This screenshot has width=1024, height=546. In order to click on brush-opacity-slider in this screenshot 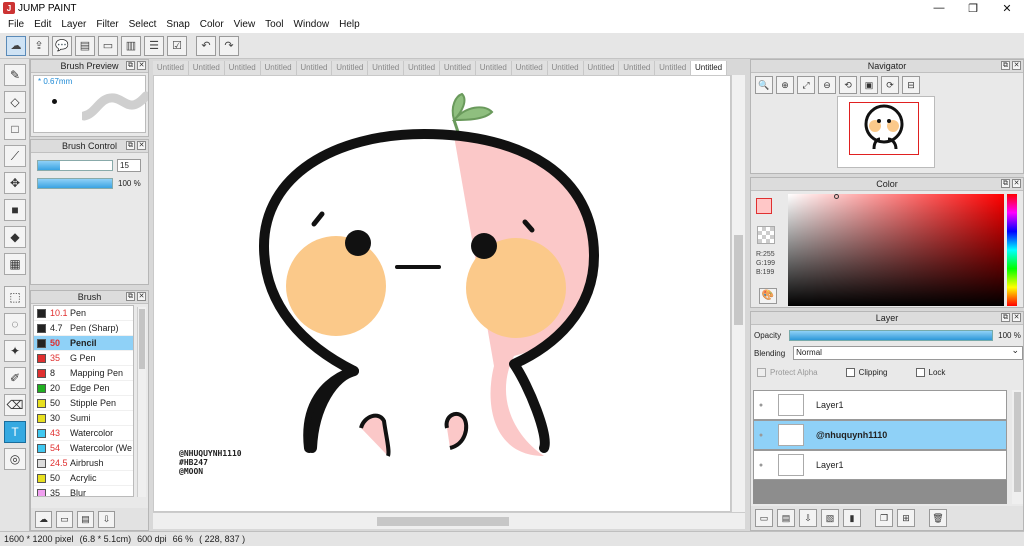, I will do `click(75, 183)`.